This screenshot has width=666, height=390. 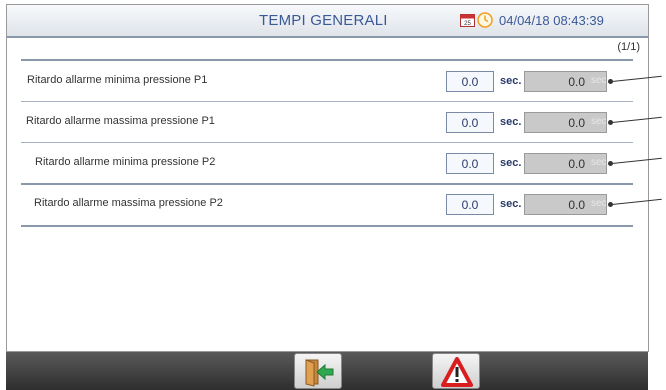 What do you see at coordinates (128, 203) in the screenshot?
I see `setting-label: Ritardo allarme massima pressione P2` at bounding box center [128, 203].